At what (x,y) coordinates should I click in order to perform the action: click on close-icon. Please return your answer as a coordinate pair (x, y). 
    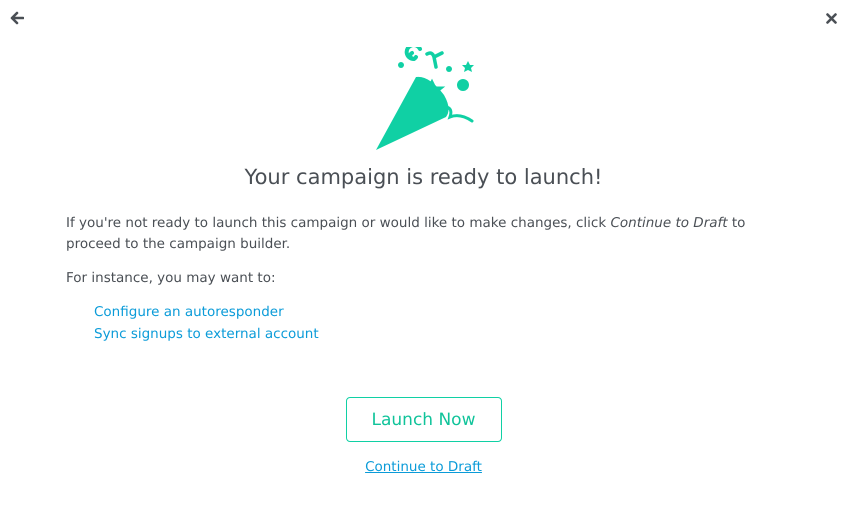
    Looking at the image, I should click on (831, 18).